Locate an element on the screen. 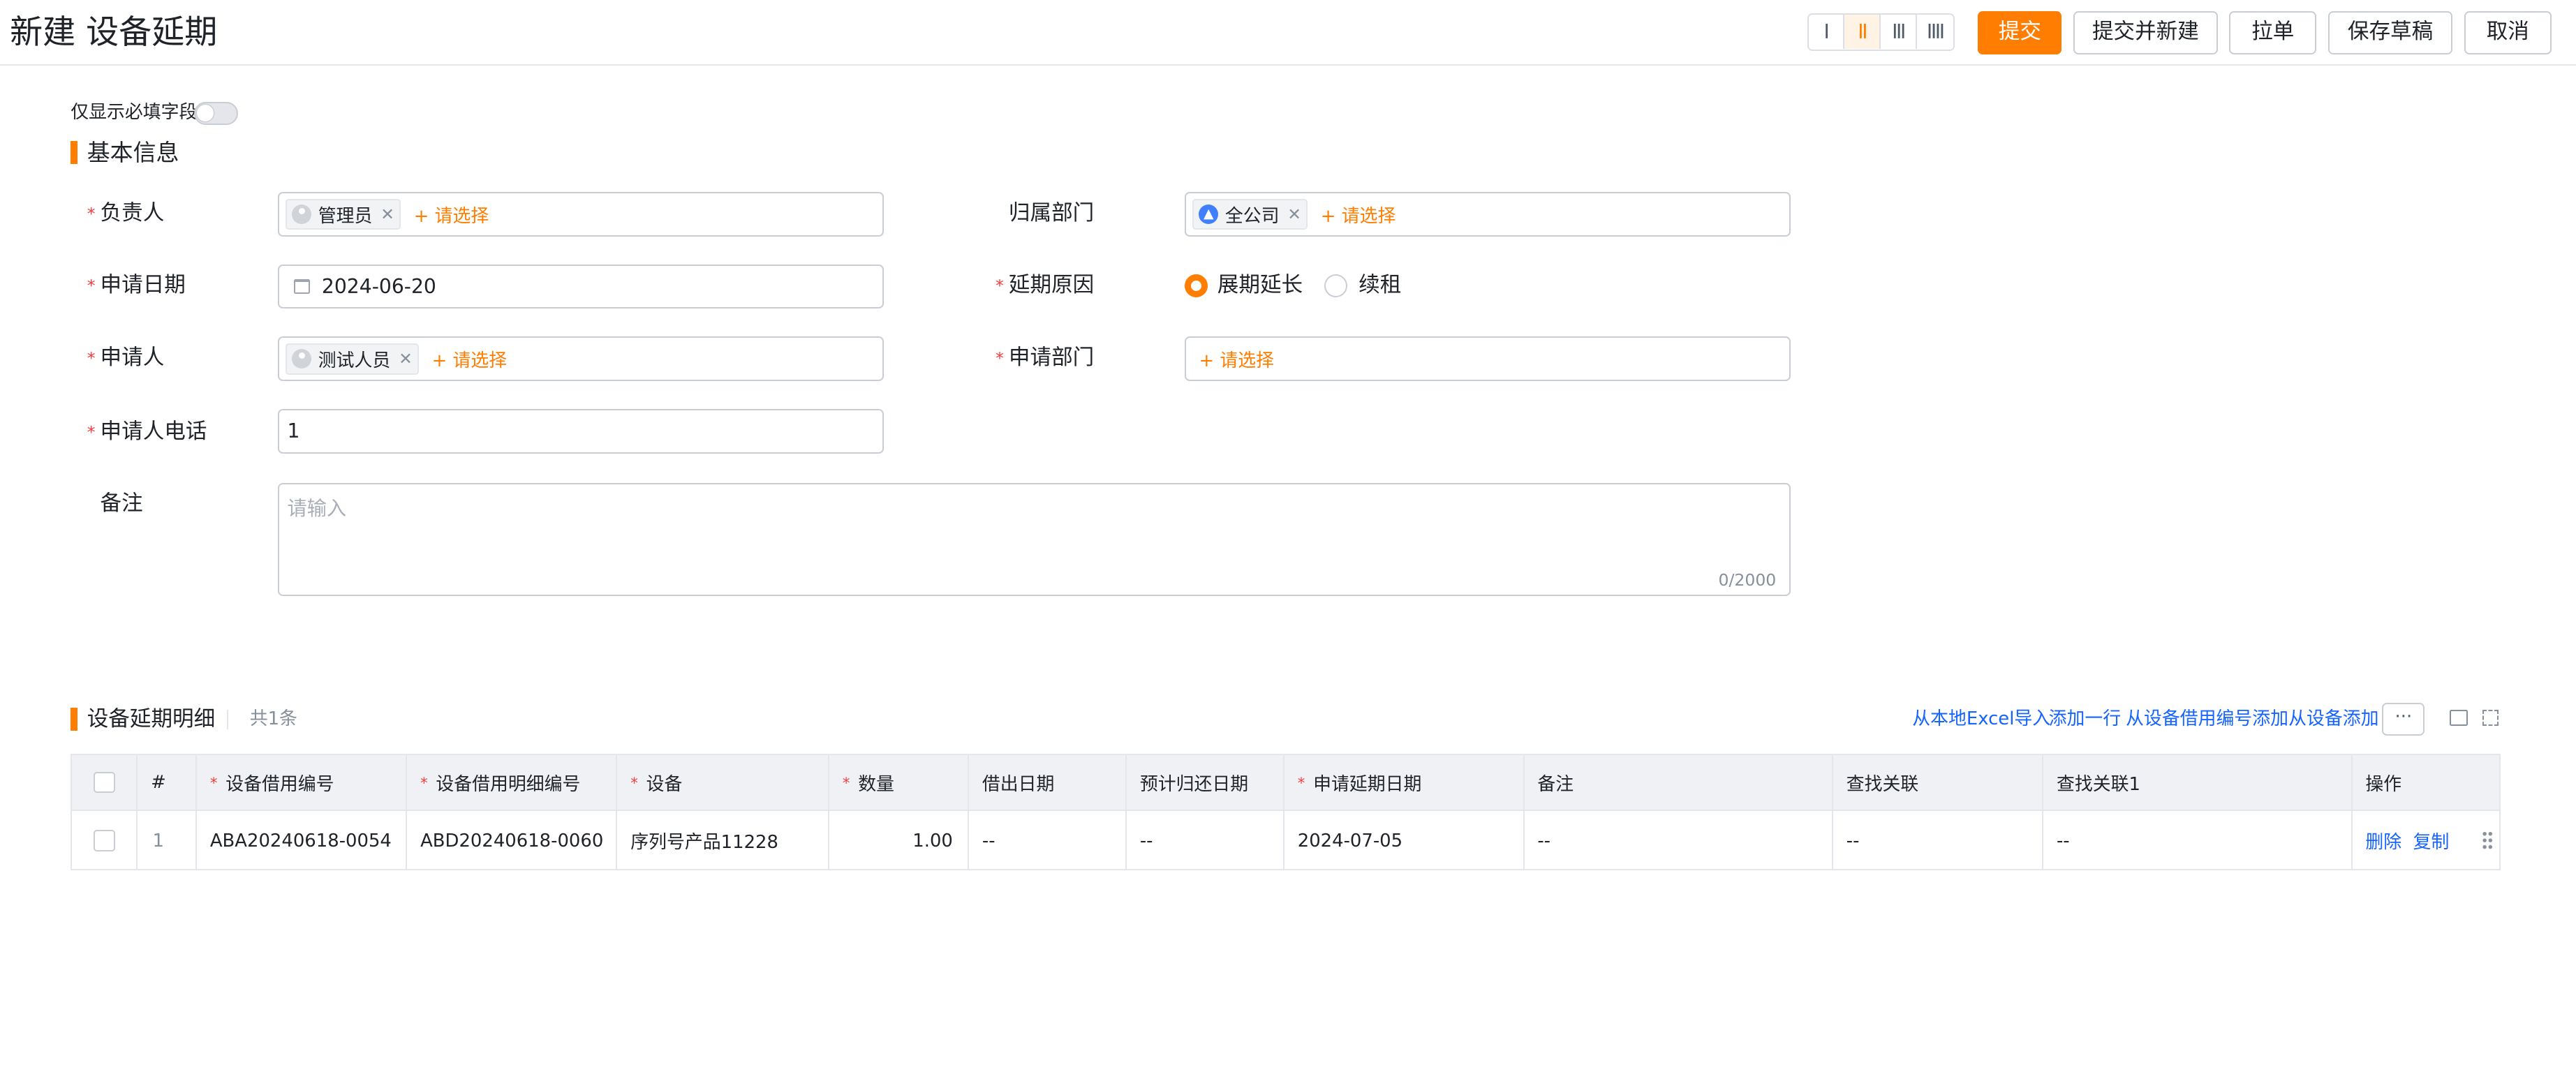 The width and height of the screenshot is (2576, 1079). calendar-icon is located at coordinates (302, 287).